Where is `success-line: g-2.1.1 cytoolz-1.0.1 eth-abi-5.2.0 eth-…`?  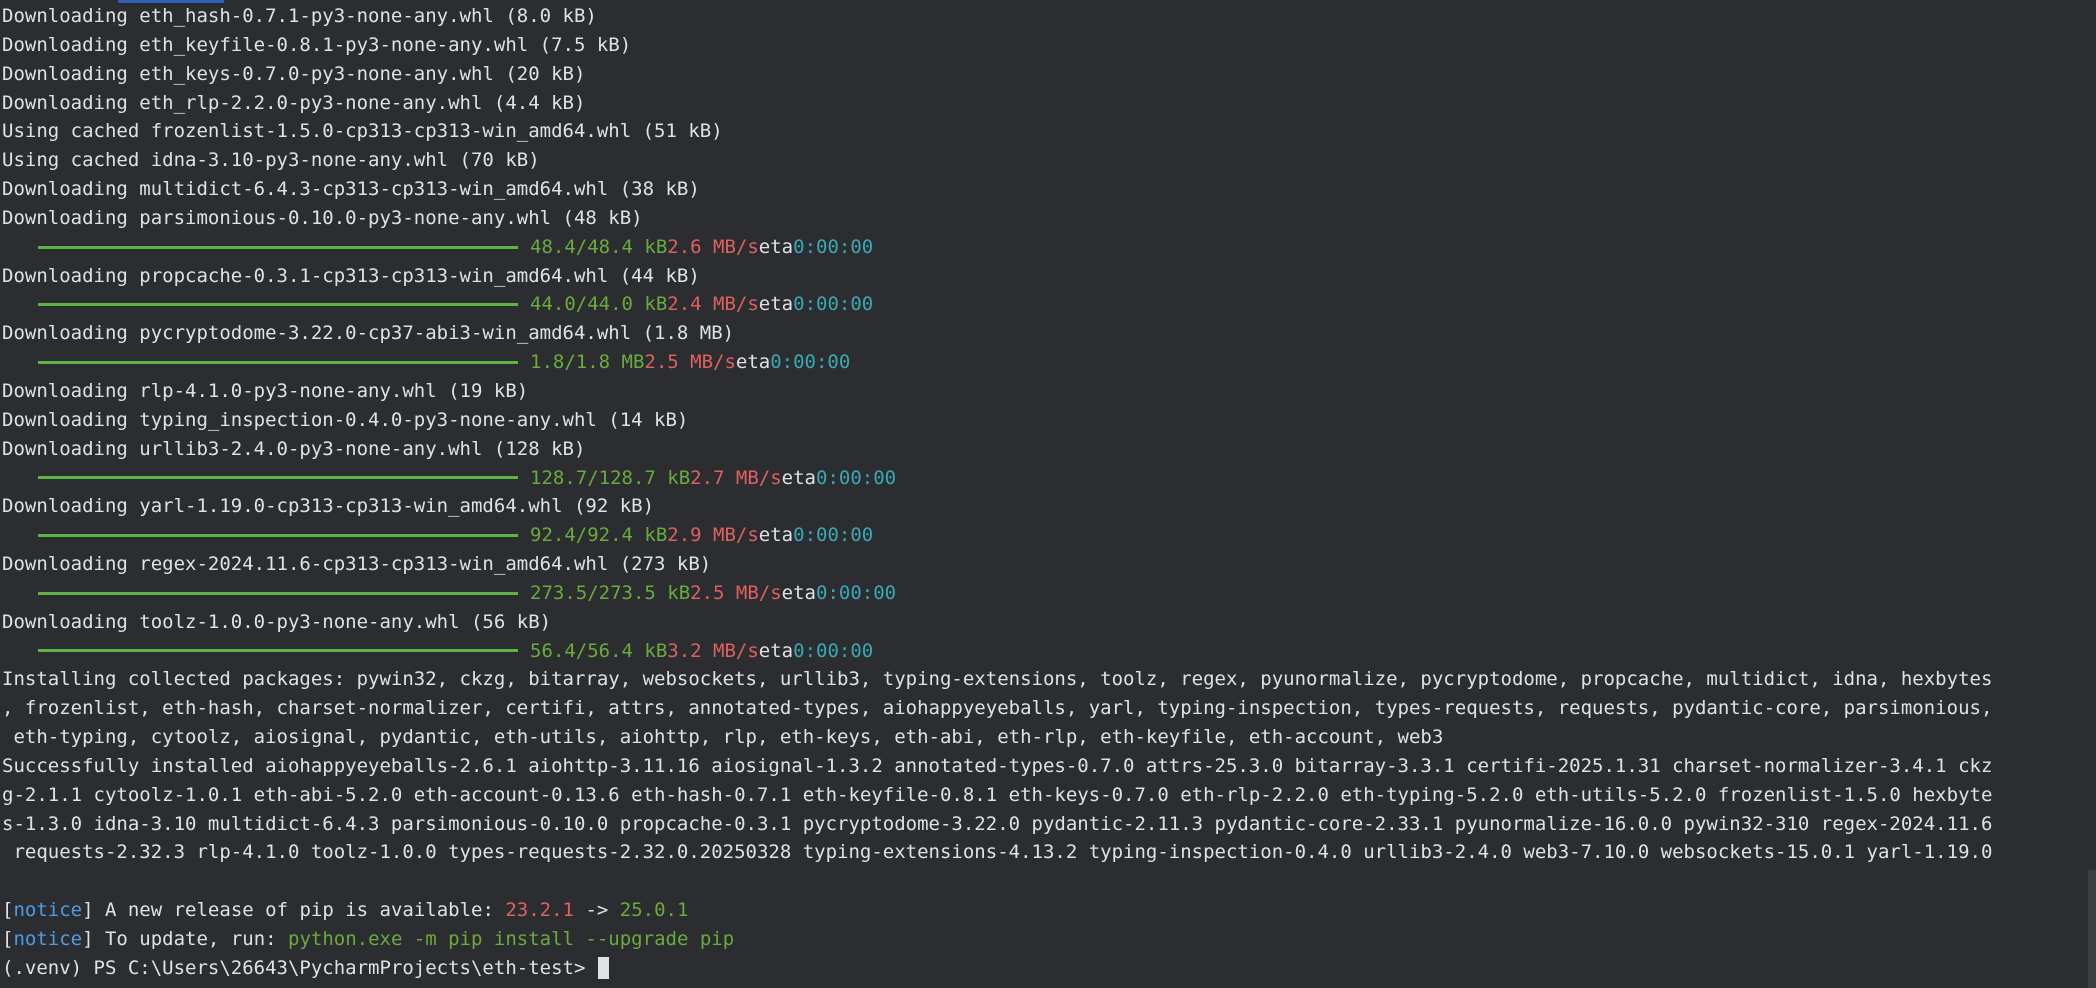
success-line: g-2.1.1 cytoolz-1.0.1 eth-abi-5.2.0 eth-… is located at coordinates (997, 794).